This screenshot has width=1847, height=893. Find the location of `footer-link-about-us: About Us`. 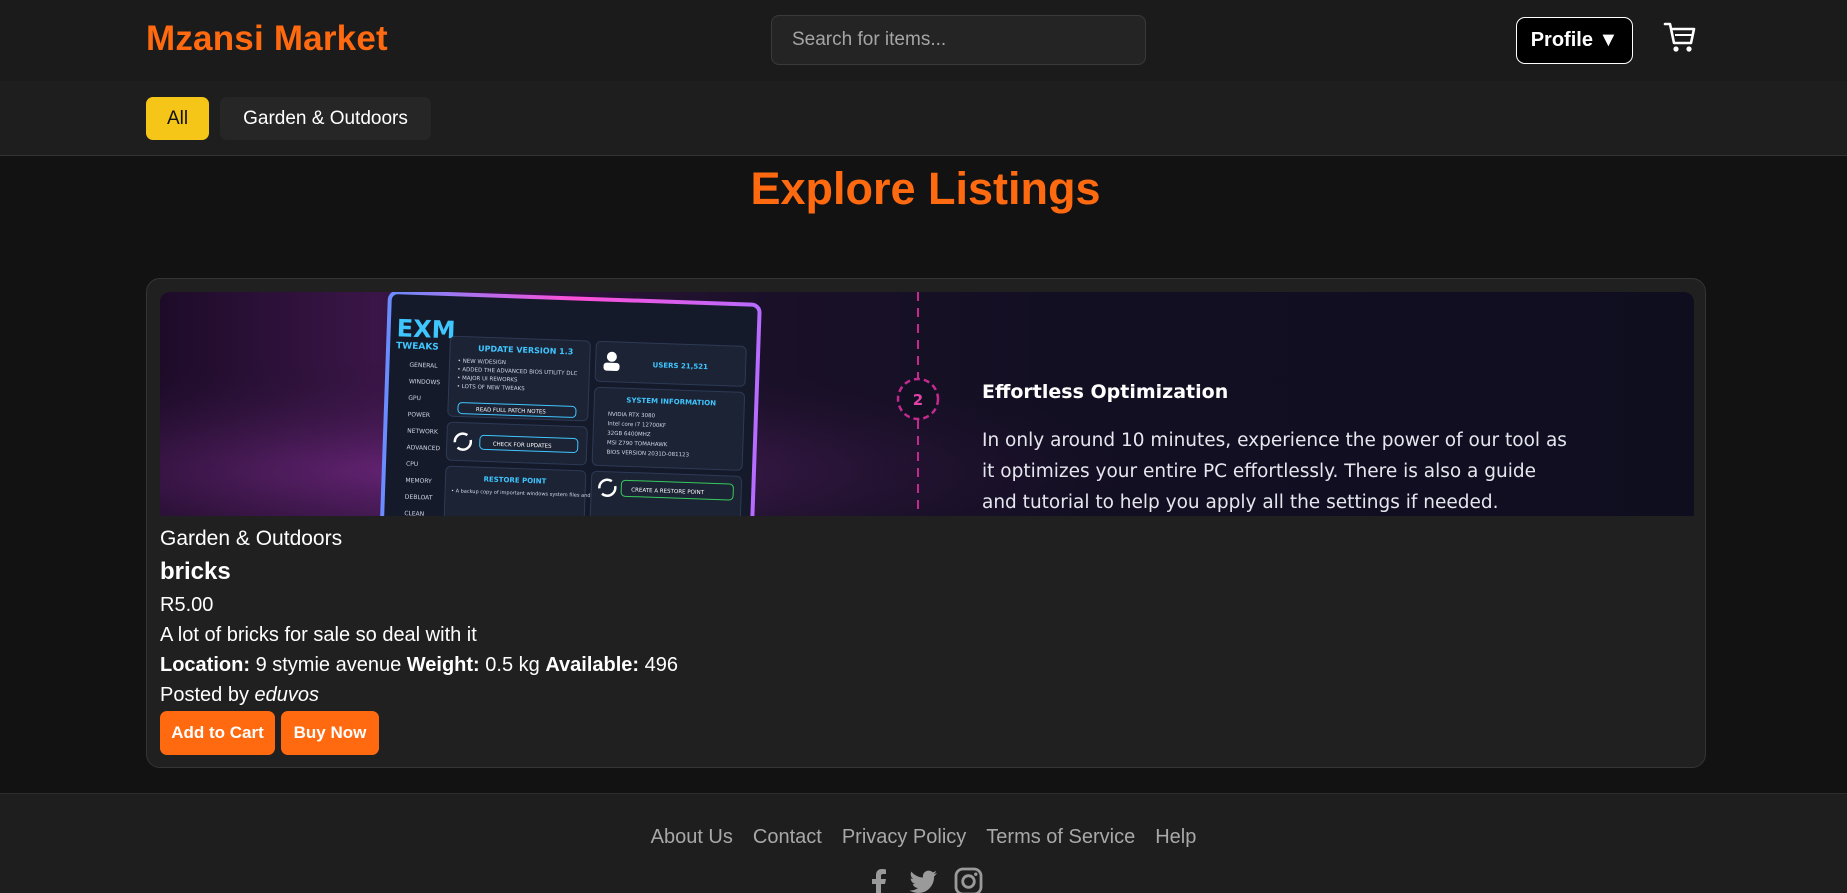

footer-link-about-us: About Us is located at coordinates (692, 837).